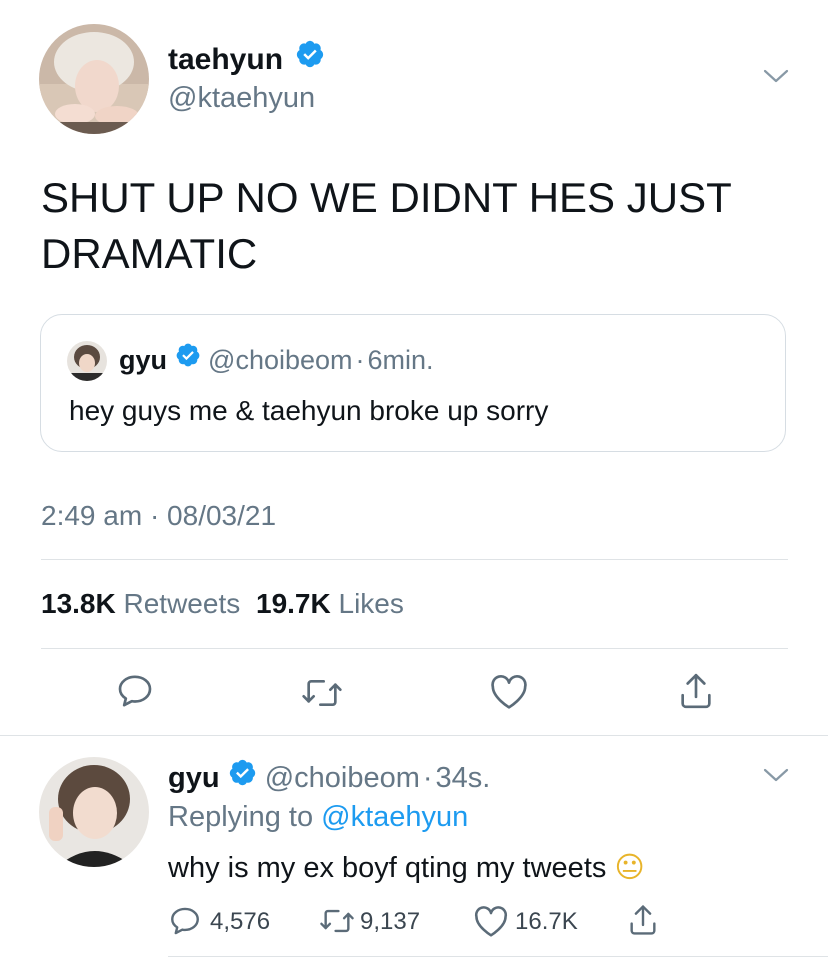 The image size is (828, 959). What do you see at coordinates (318, 817) in the screenshot?
I see `replying-to-line: Replying to @ktaehyun` at bounding box center [318, 817].